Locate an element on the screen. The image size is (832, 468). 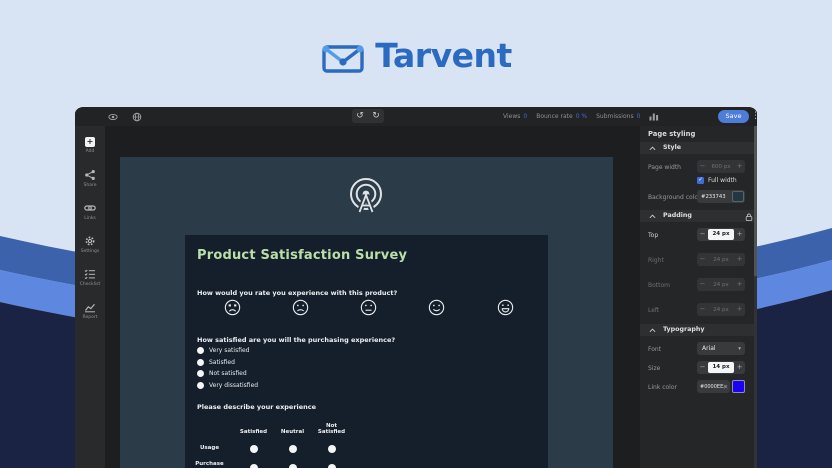
padding-bottom-value: 24 px is located at coordinates (721, 284).